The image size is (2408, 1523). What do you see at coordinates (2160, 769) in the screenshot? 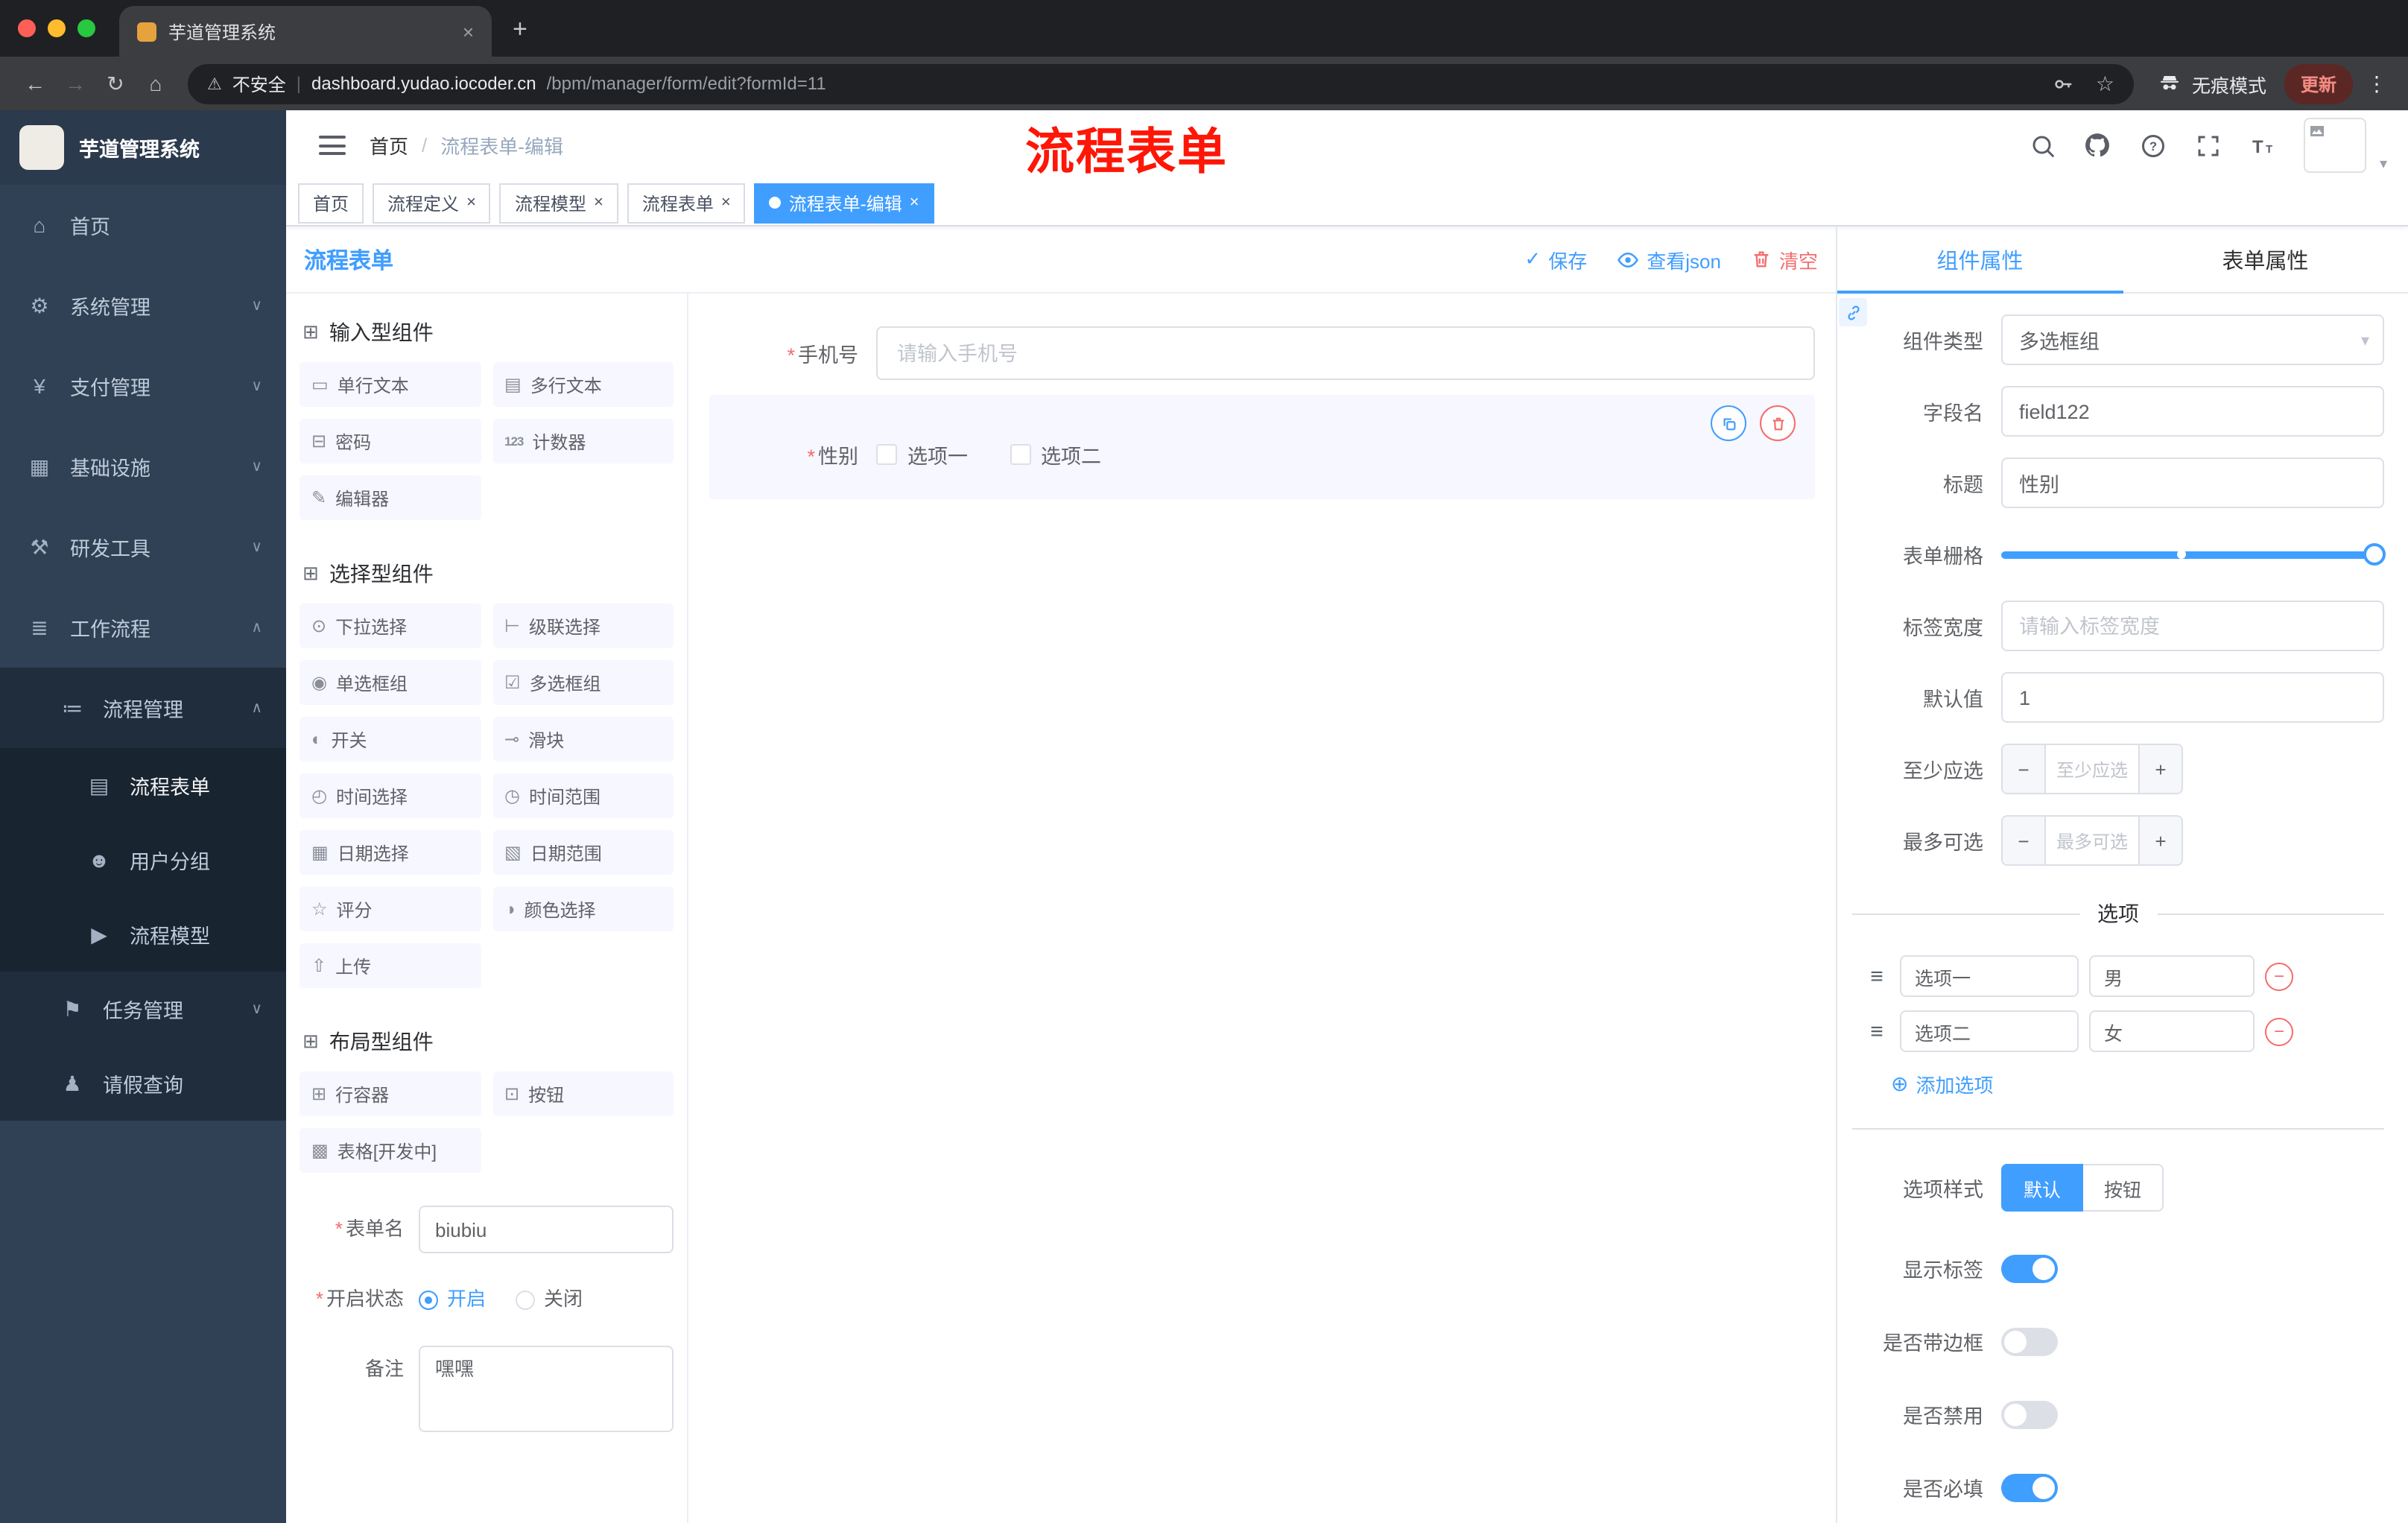
I see `plus-button: +` at bounding box center [2160, 769].